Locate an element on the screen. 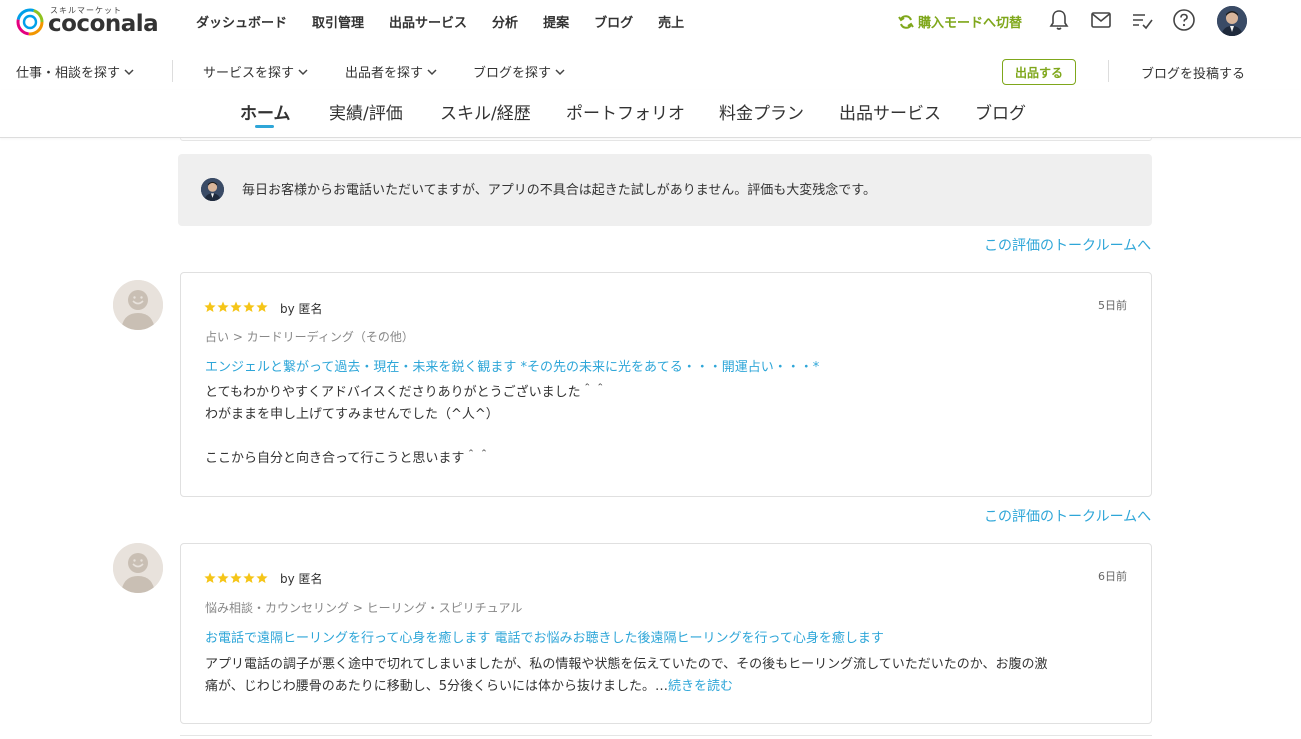 The height and width of the screenshot is (739, 1301). find-blogs-label: ブログを探す is located at coordinates (512, 73).